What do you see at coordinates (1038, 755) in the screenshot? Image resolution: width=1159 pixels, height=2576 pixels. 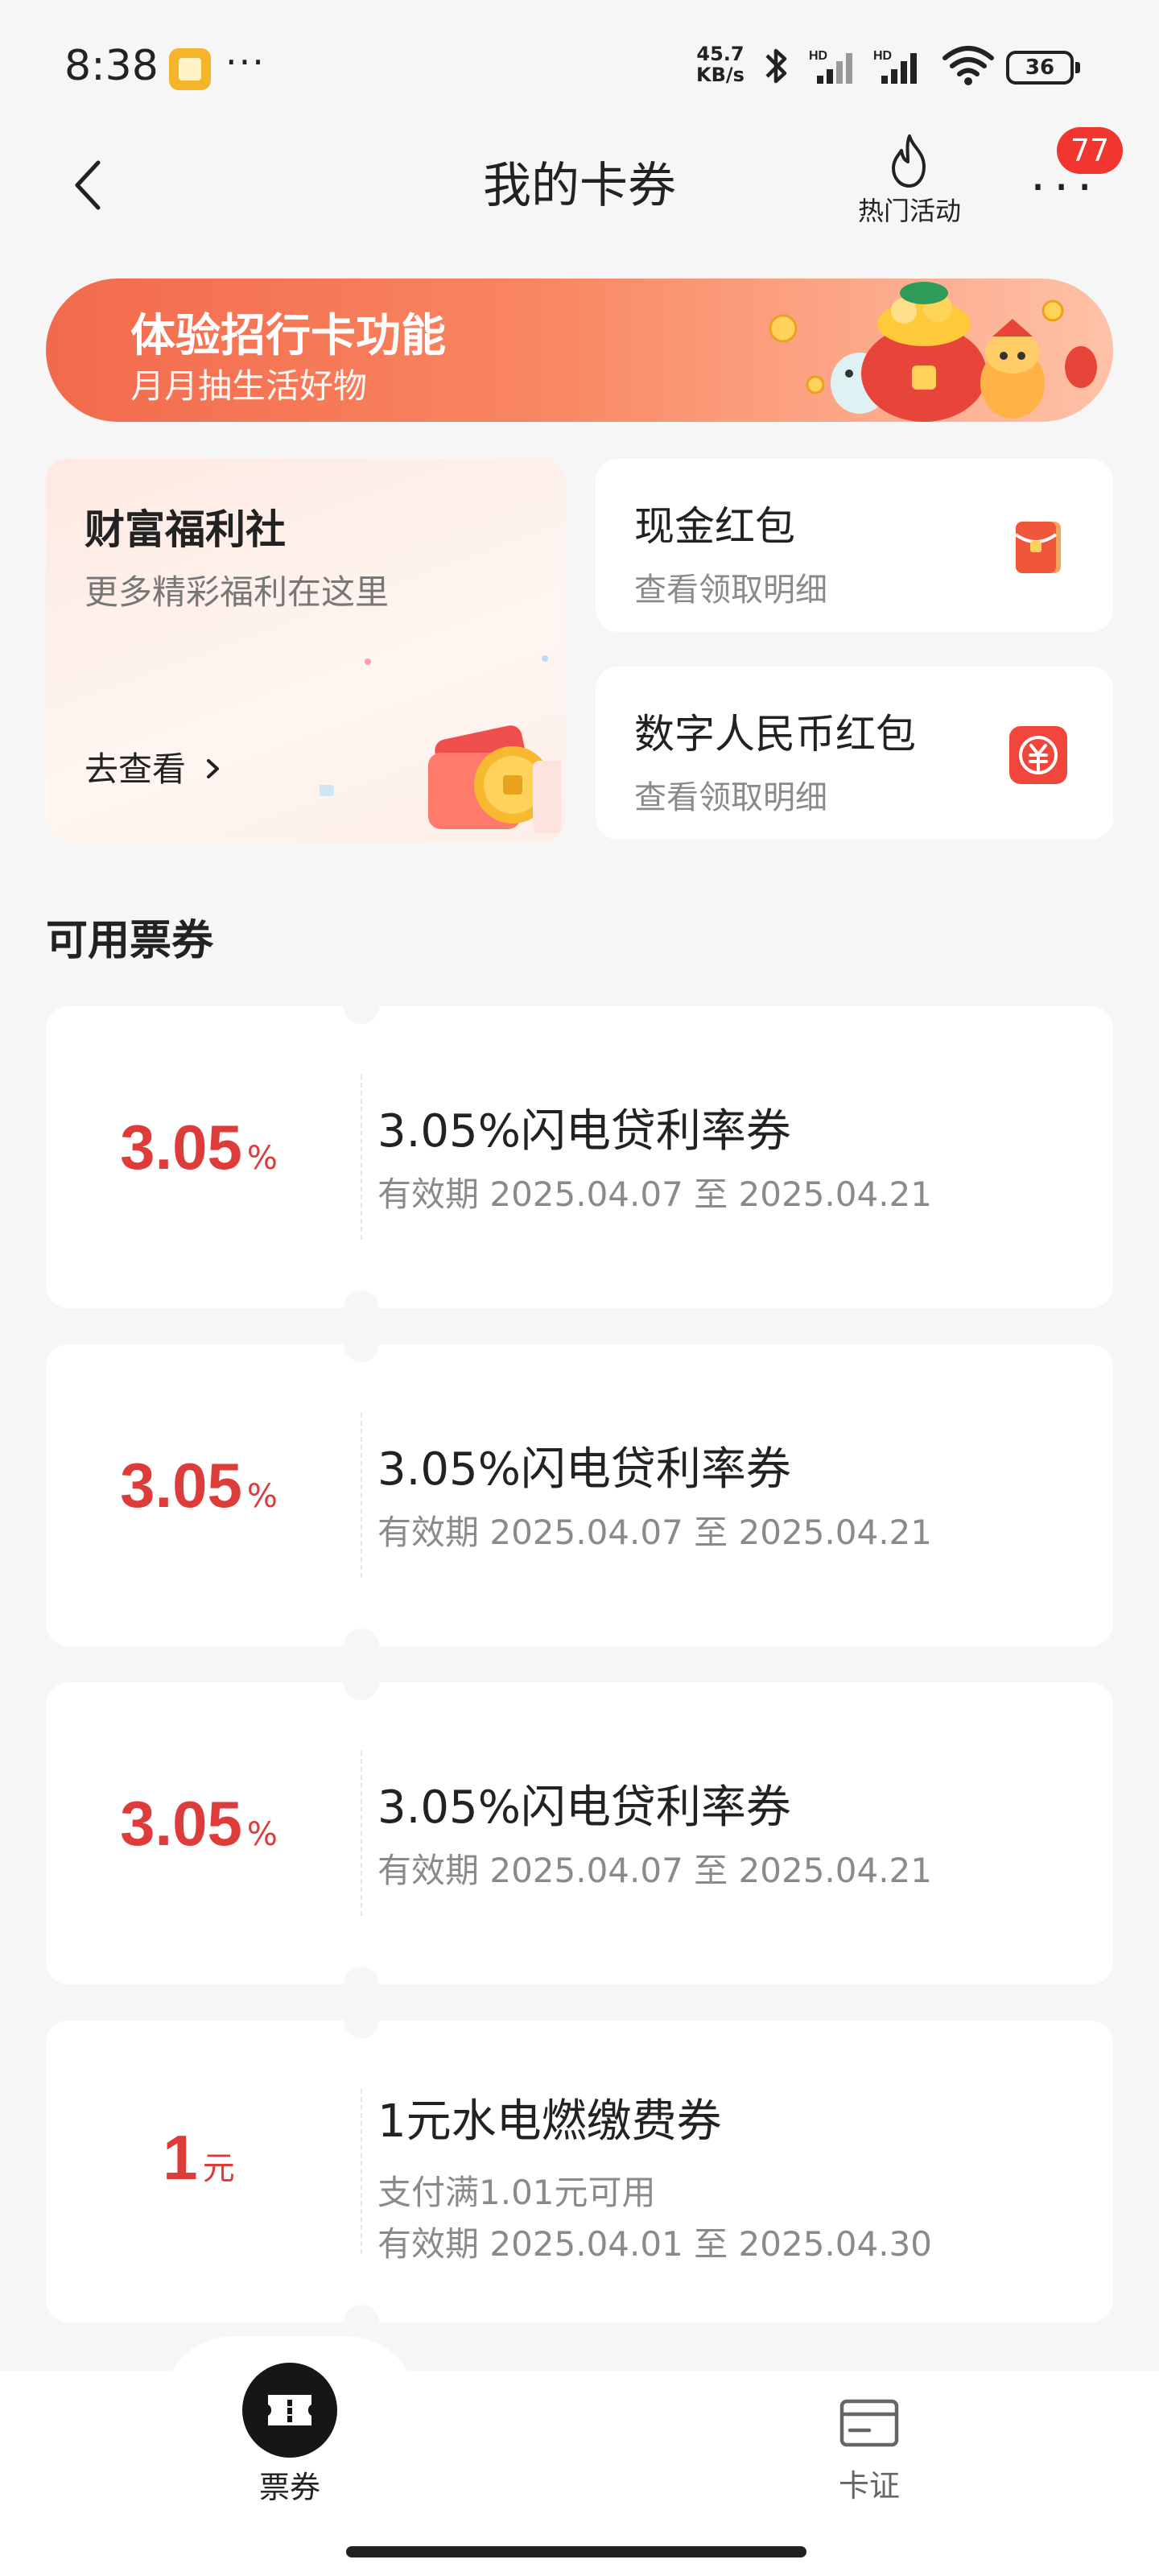 I see `digital-rmb-icon` at bounding box center [1038, 755].